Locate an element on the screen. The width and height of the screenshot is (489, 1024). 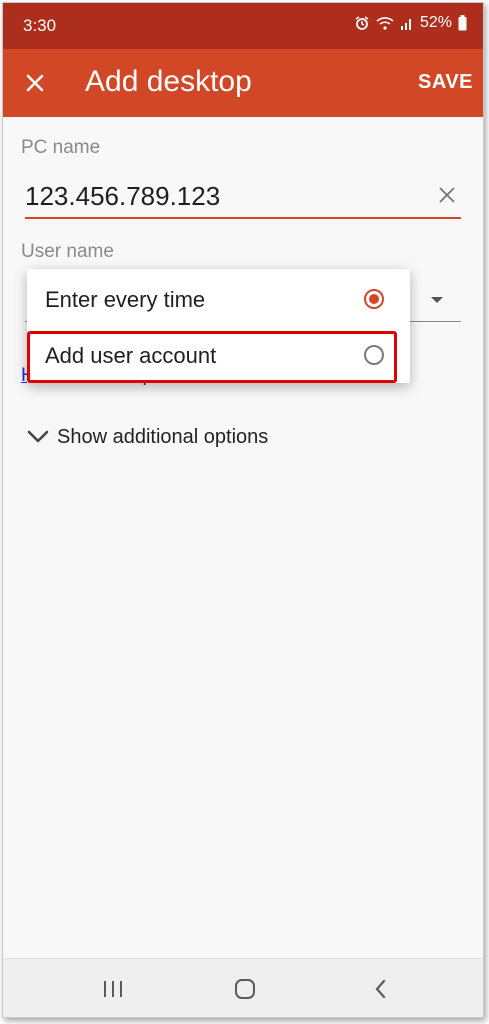
back-icon is located at coordinates (380, 989).